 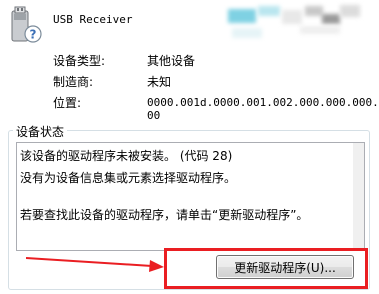 I want to click on usb-unknown-device-icon: ?, so click(x=26, y=25).